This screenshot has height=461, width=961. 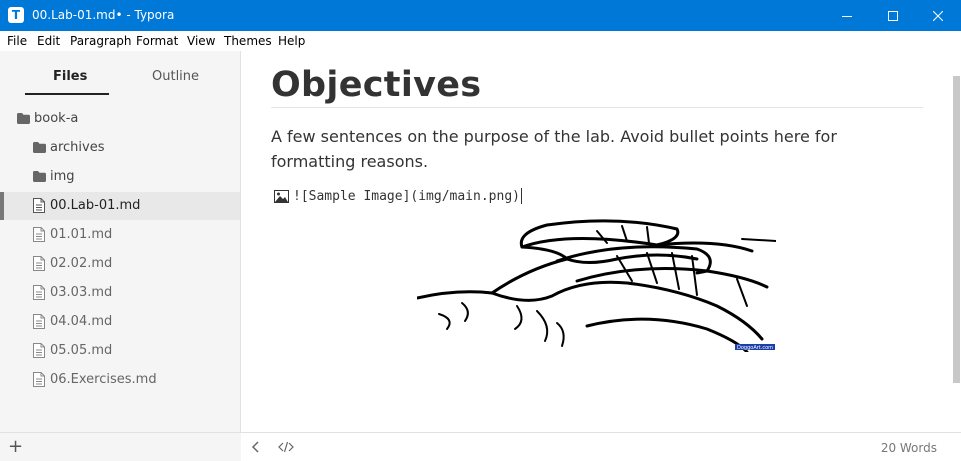 I want to click on tree-folder-book-a: book-a, so click(x=120, y=119).